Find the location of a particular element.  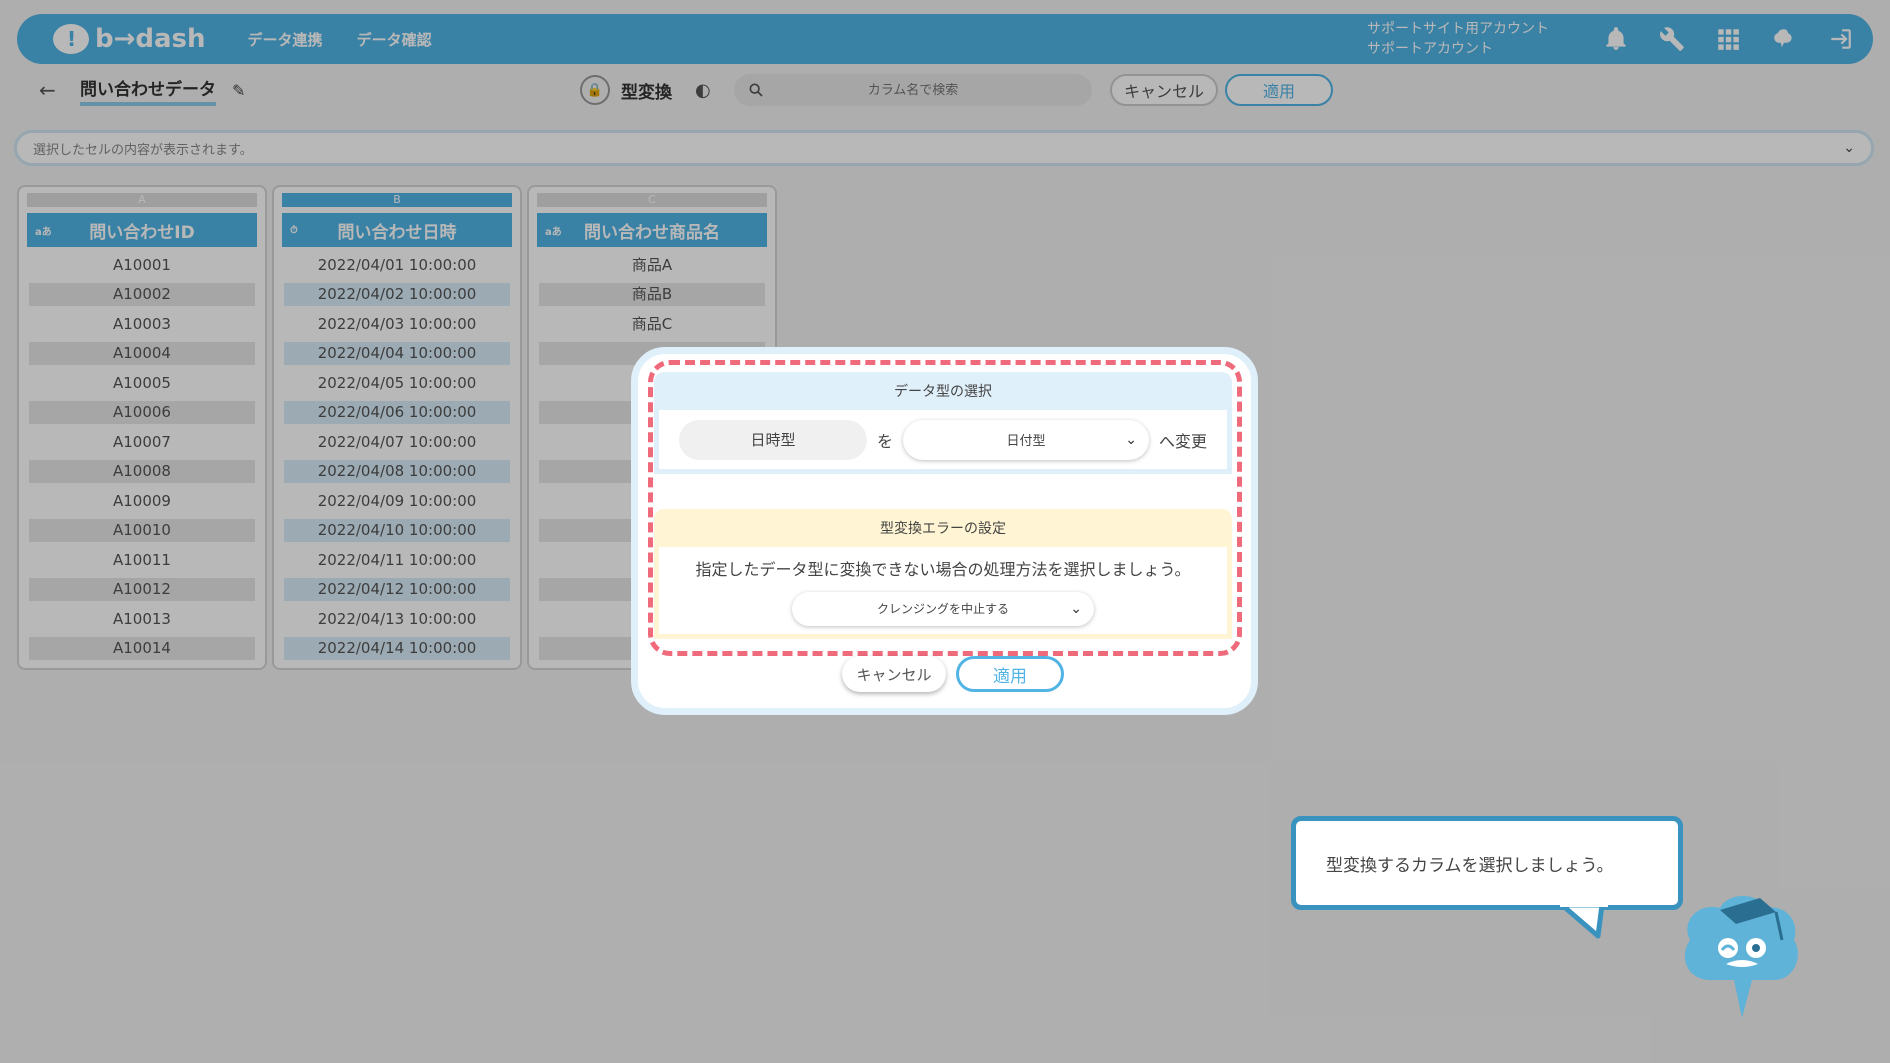

tutorial-bubble: 型変換するカラムを選択しましょう。 is located at coordinates (1487, 863).